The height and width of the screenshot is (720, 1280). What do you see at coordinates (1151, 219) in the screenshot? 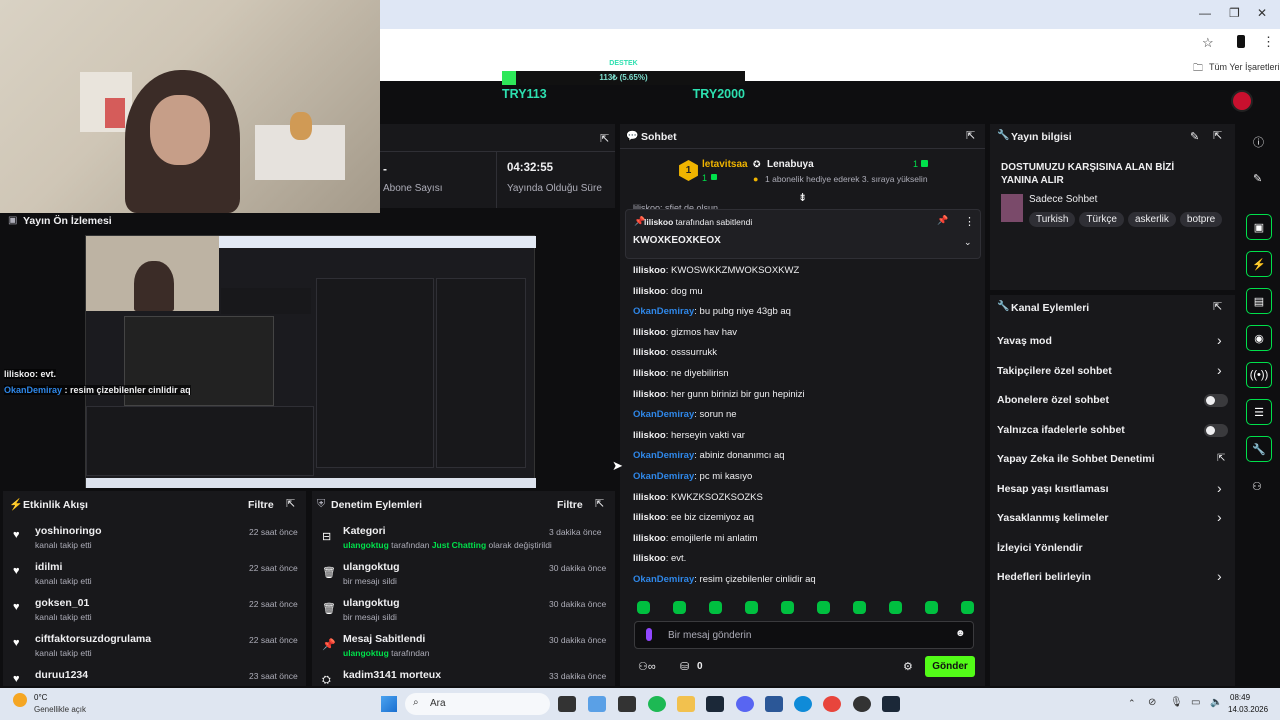
I see `tag: askerlik` at bounding box center [1151, 219].